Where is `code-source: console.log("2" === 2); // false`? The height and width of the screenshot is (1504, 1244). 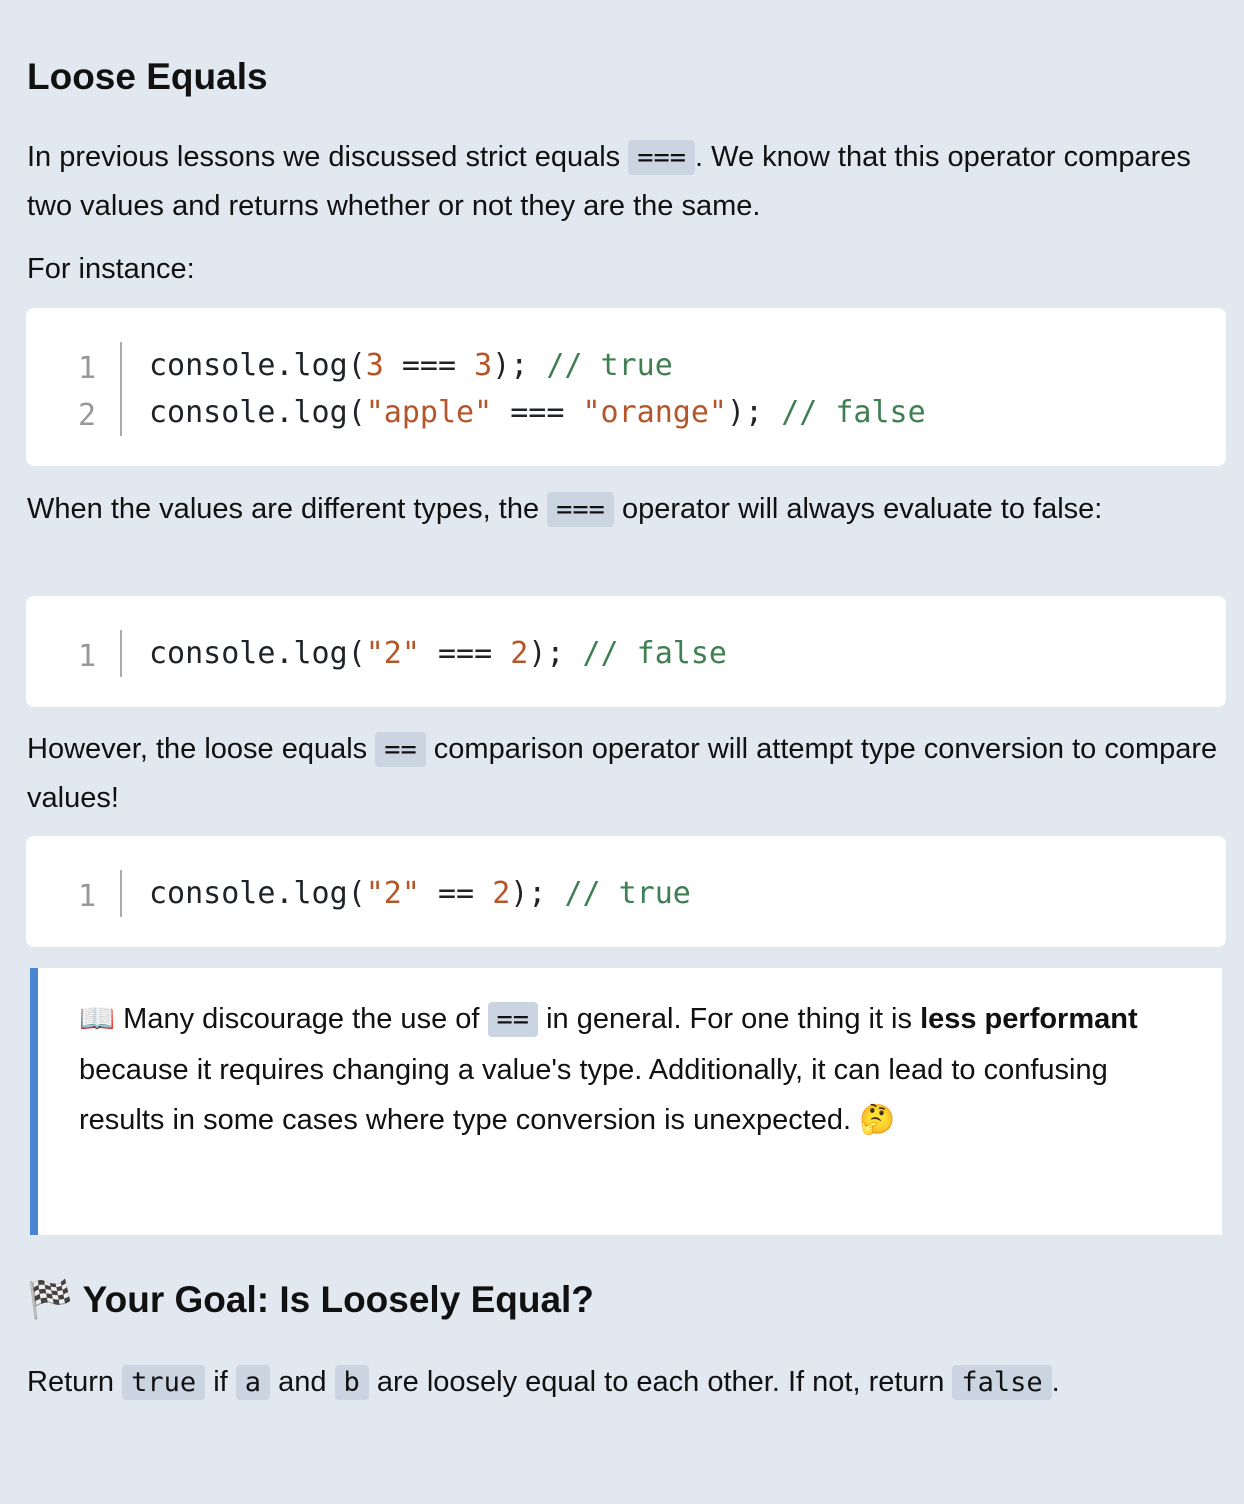 code-source: console.log("2" === 2); // false is located at coordinates (424, 653).